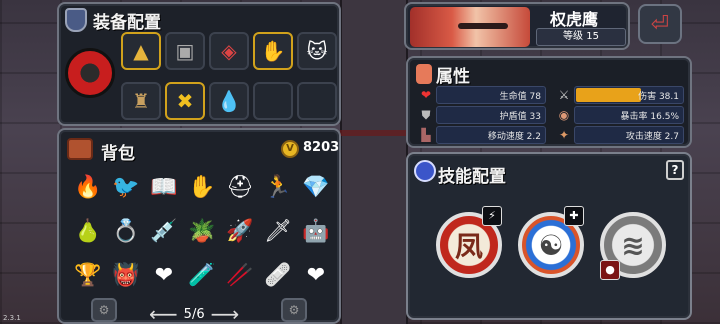 The image size is (720, 324). Describe the element at coordinates (88, 231) in the screenshot. I see `backpack-item: 🍐` at that location.